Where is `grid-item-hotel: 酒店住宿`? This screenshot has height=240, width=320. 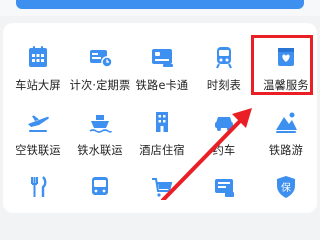 grid-item-hotel: 酒店住宿 is located at coordinates (162, 139).